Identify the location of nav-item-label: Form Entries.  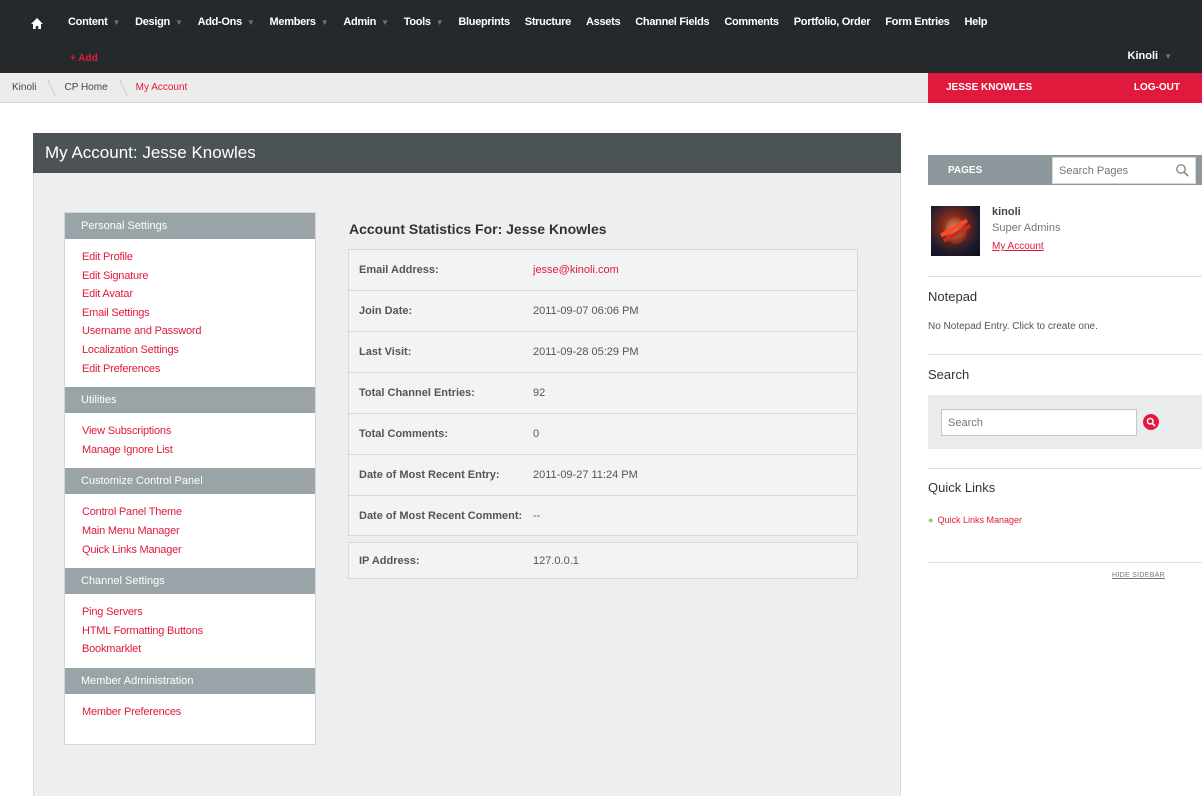
(917, 22).